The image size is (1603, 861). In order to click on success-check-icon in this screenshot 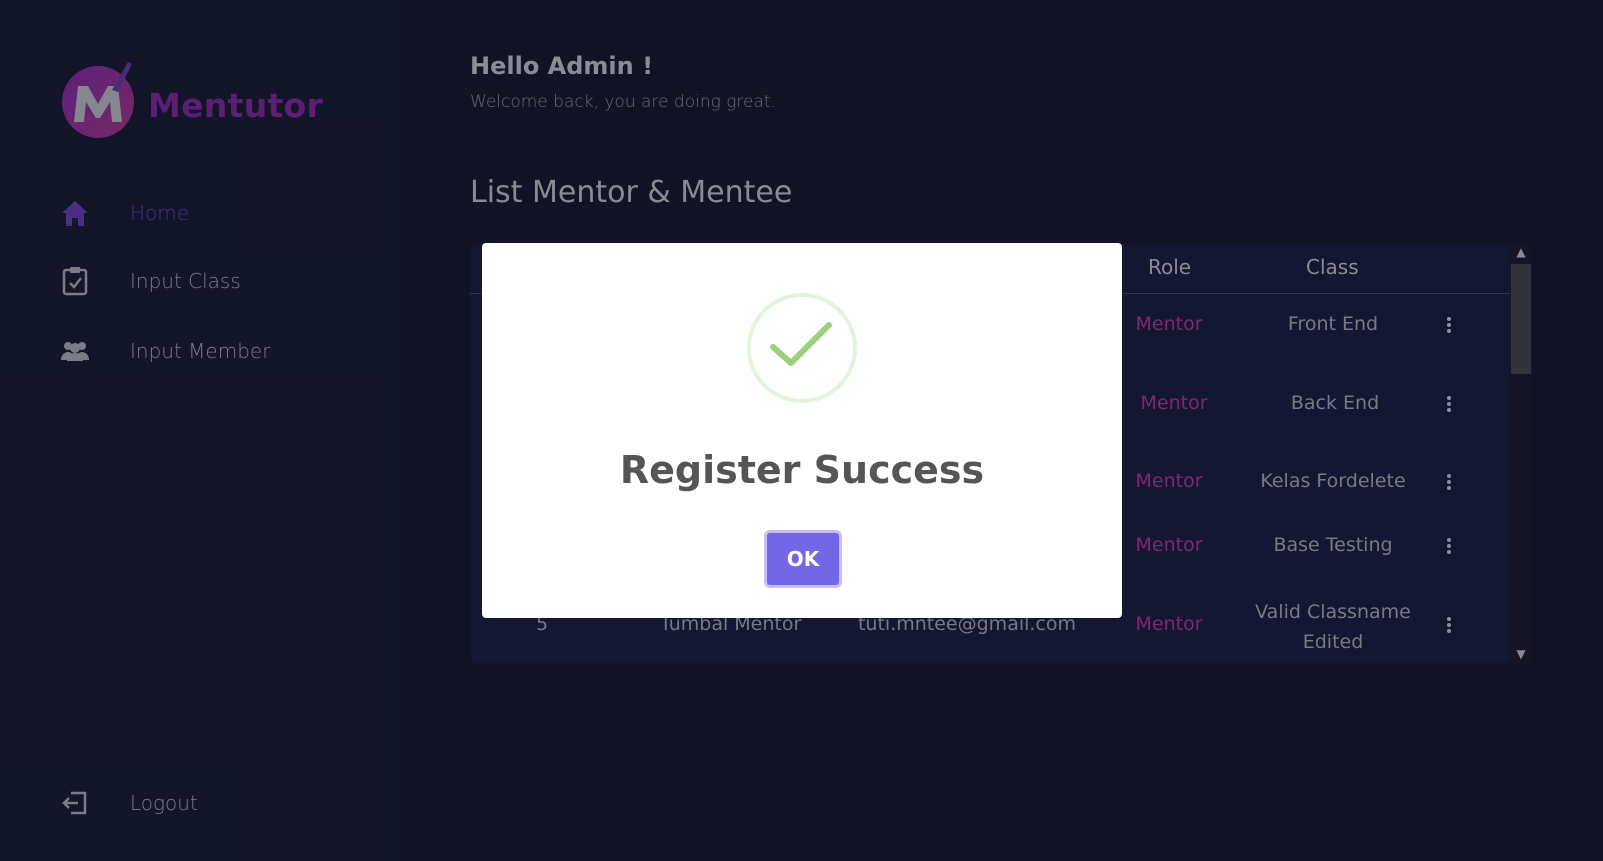, I will do `click(802, 348)`.